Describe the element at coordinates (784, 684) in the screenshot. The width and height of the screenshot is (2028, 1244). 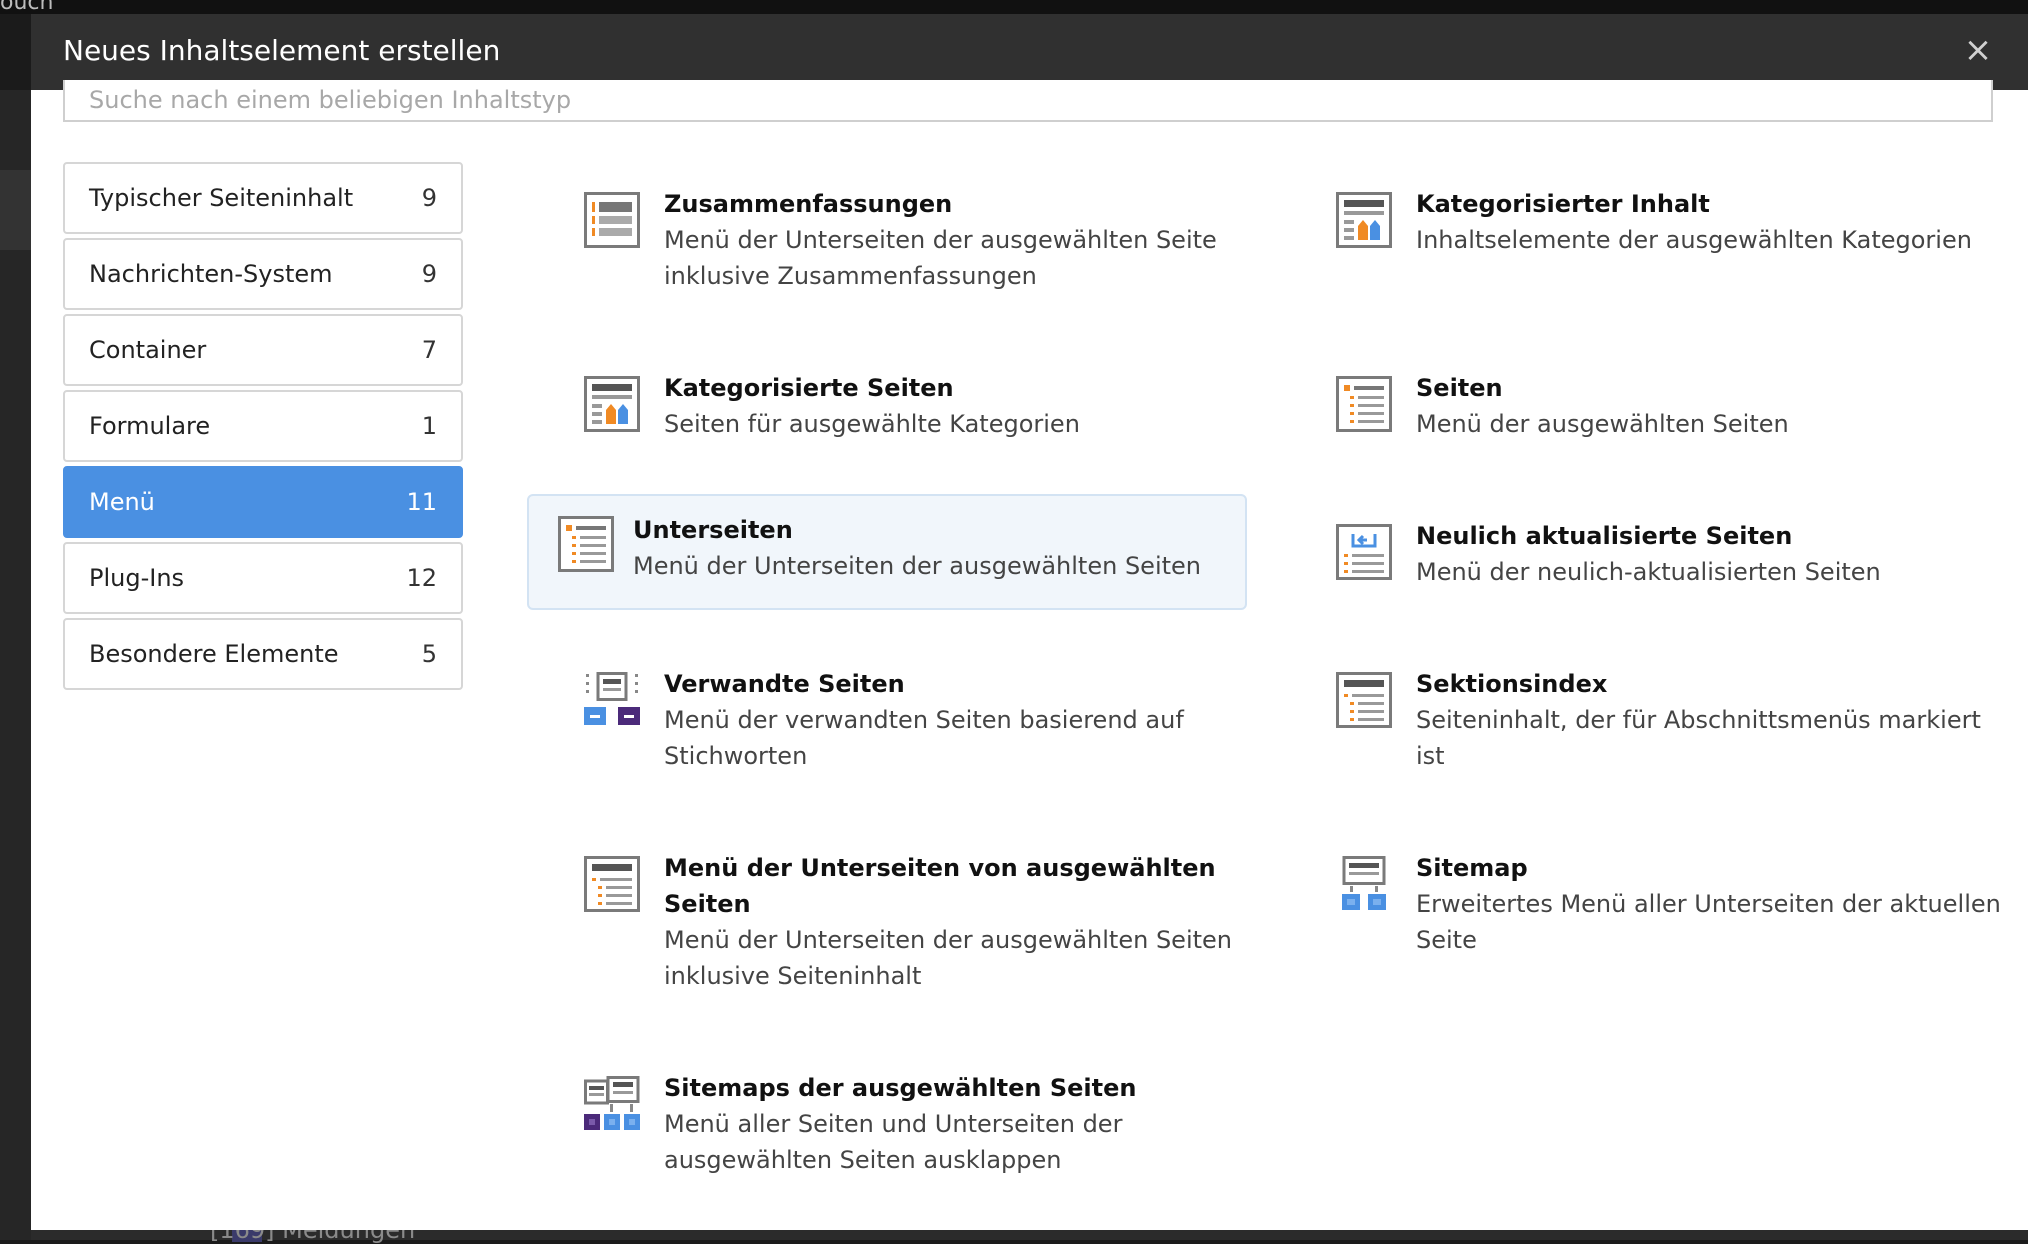
I see `item-title: Verwandte Seiten` at that location.